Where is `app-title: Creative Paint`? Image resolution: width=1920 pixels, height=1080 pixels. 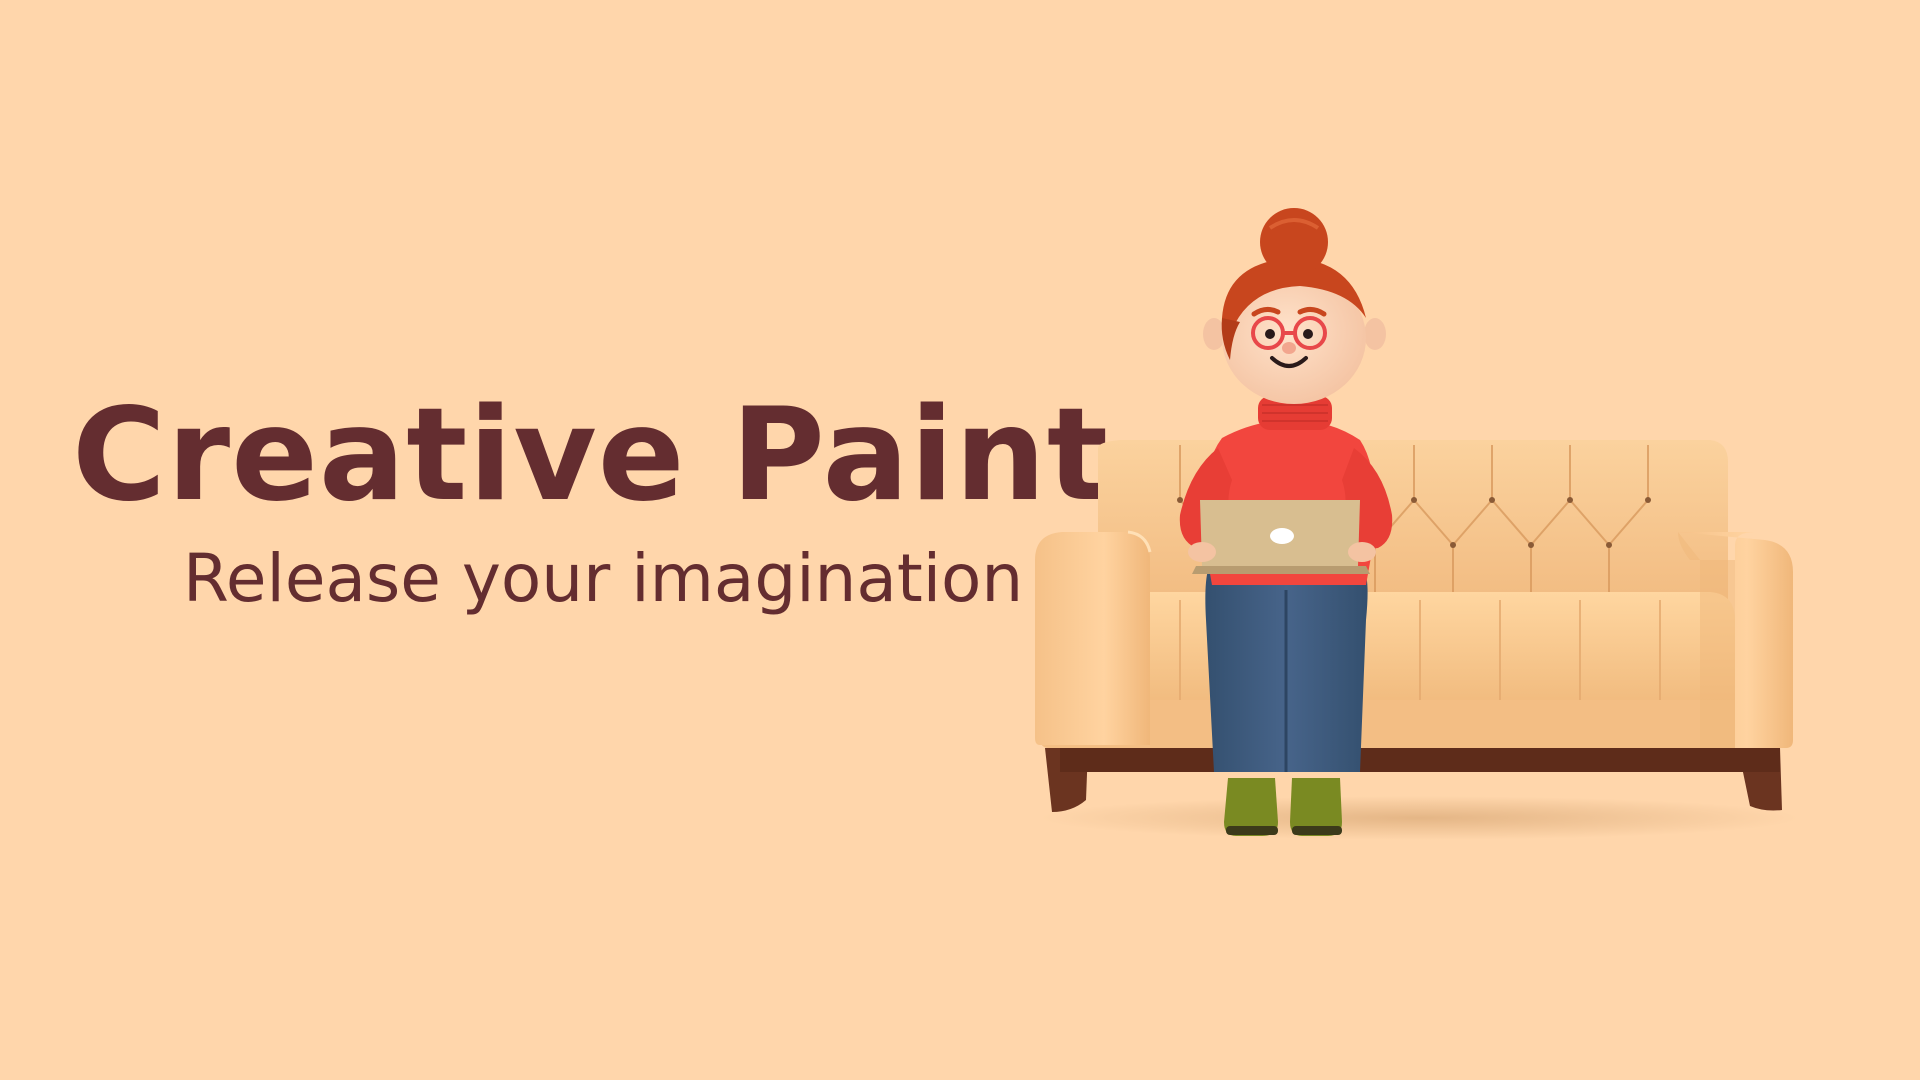
app-title: Creative Paint is located at coordinates (591, 455).